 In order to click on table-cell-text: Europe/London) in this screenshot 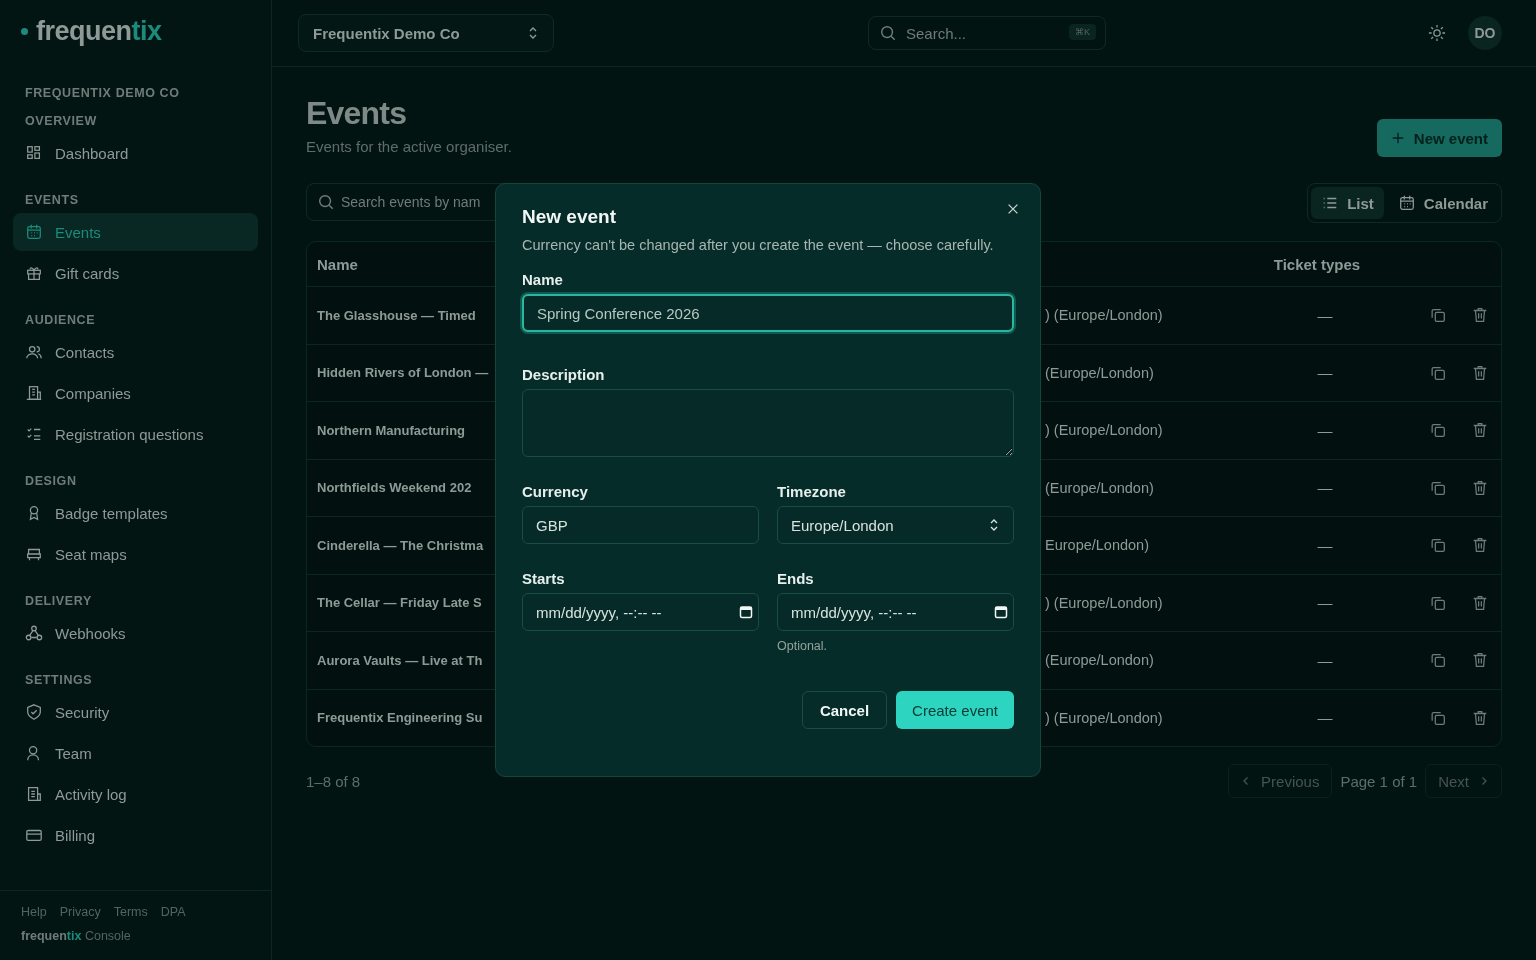, I will do `click(1097, 545)`.